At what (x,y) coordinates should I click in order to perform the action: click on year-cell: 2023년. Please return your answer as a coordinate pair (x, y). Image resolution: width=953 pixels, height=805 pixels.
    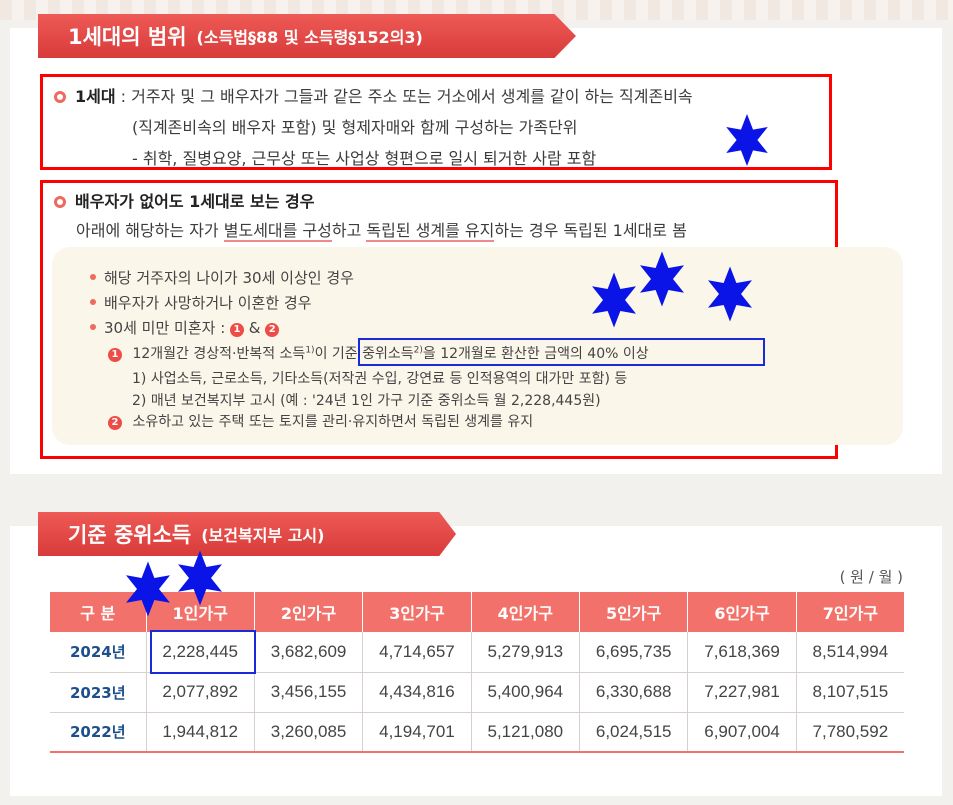
    Looking at the image, I should click on (98, 692).